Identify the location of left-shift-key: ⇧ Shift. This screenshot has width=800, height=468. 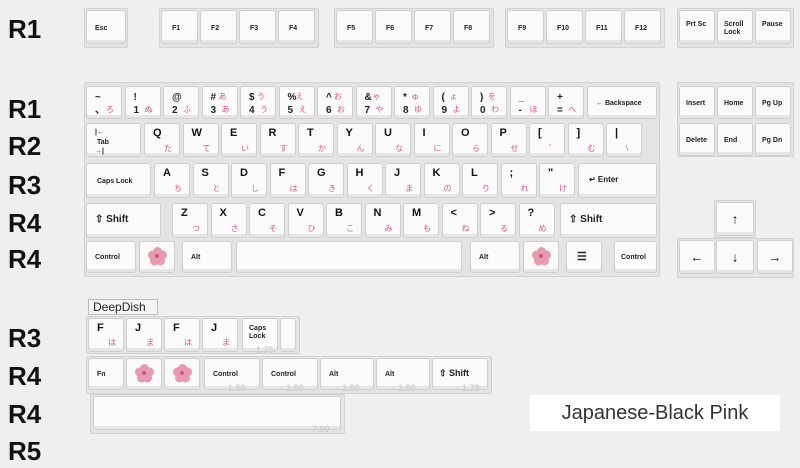
(123, 220).